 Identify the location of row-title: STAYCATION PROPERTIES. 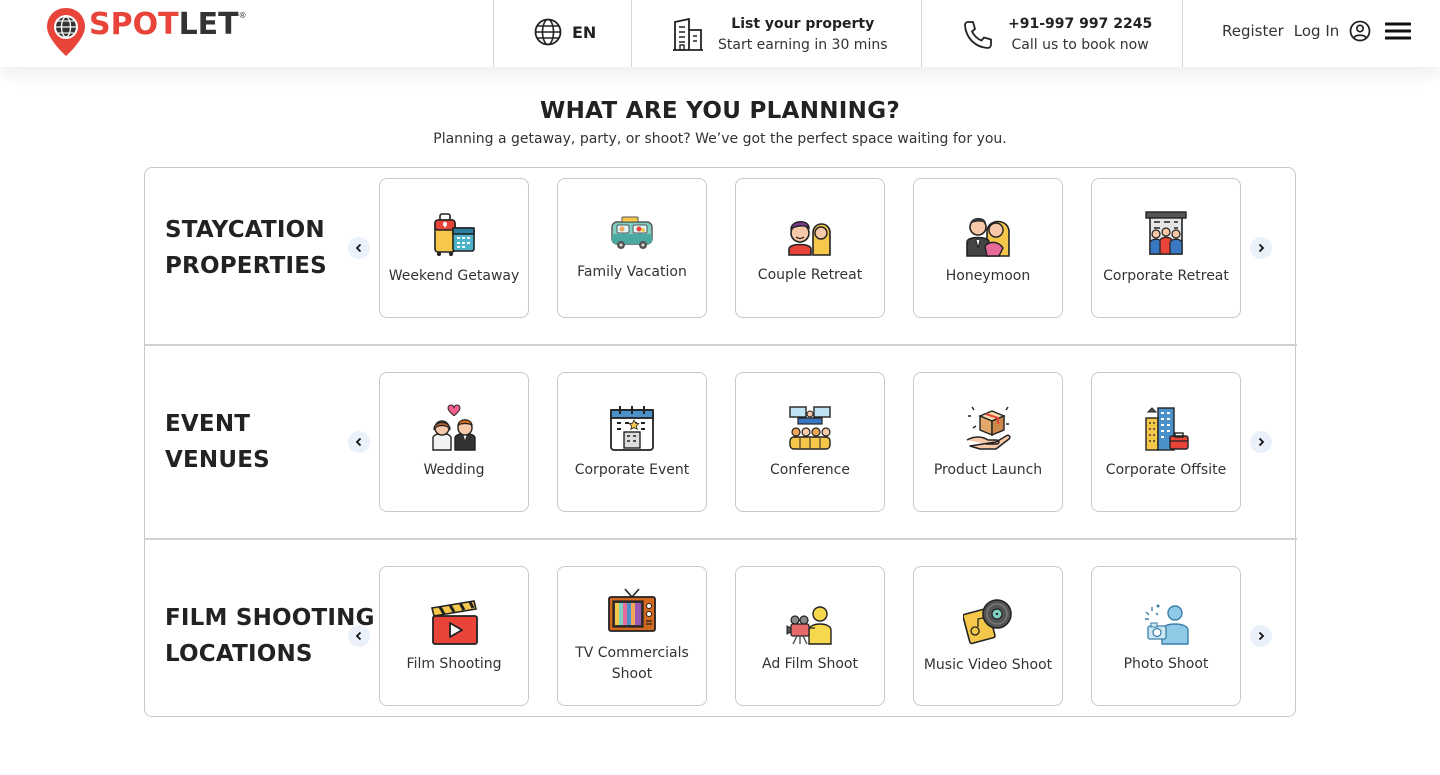
(265, 248).